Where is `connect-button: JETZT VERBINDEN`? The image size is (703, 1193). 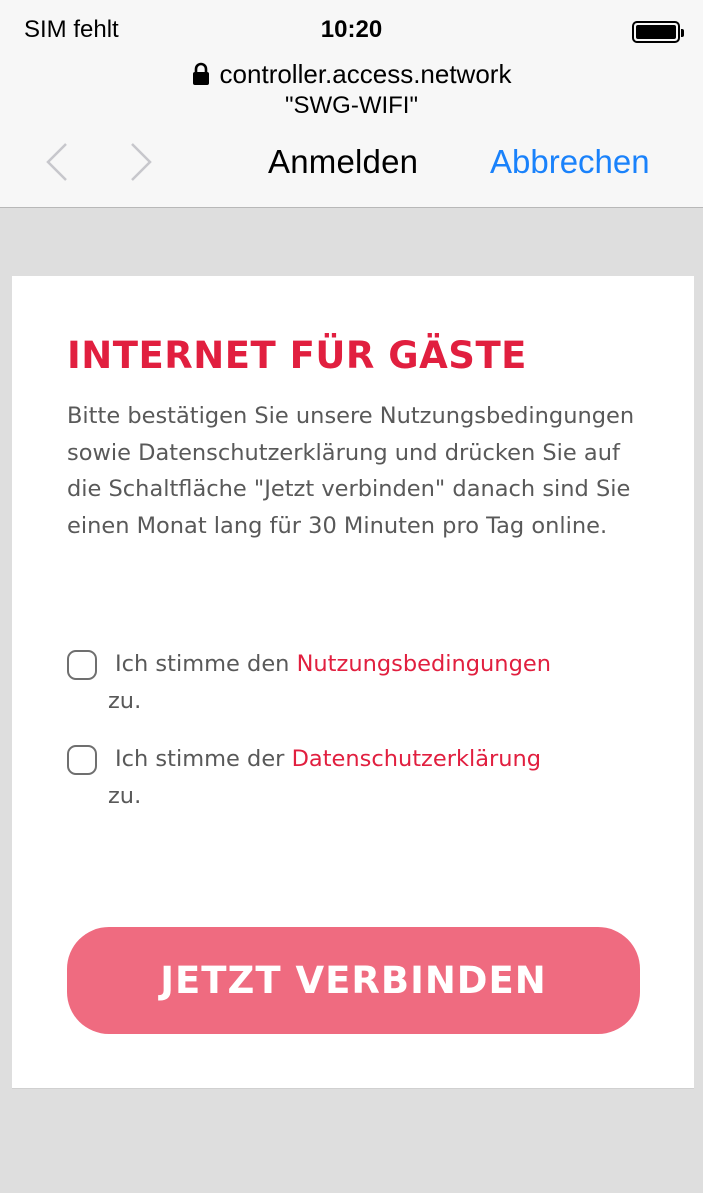
connect-button: JETZT VERBINDEN is located at coordinates (353, 980).